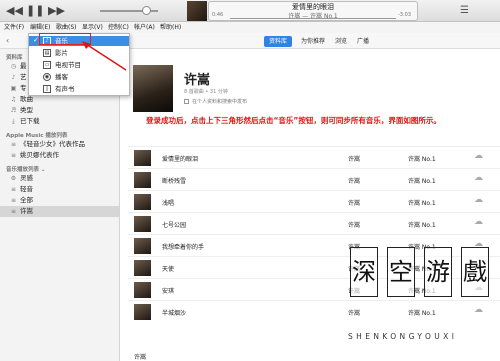 The width and height of the screenshot is (500, 361). I want to click on sidebar-item-label: 姚贝娜代表作, so click(39, 155).